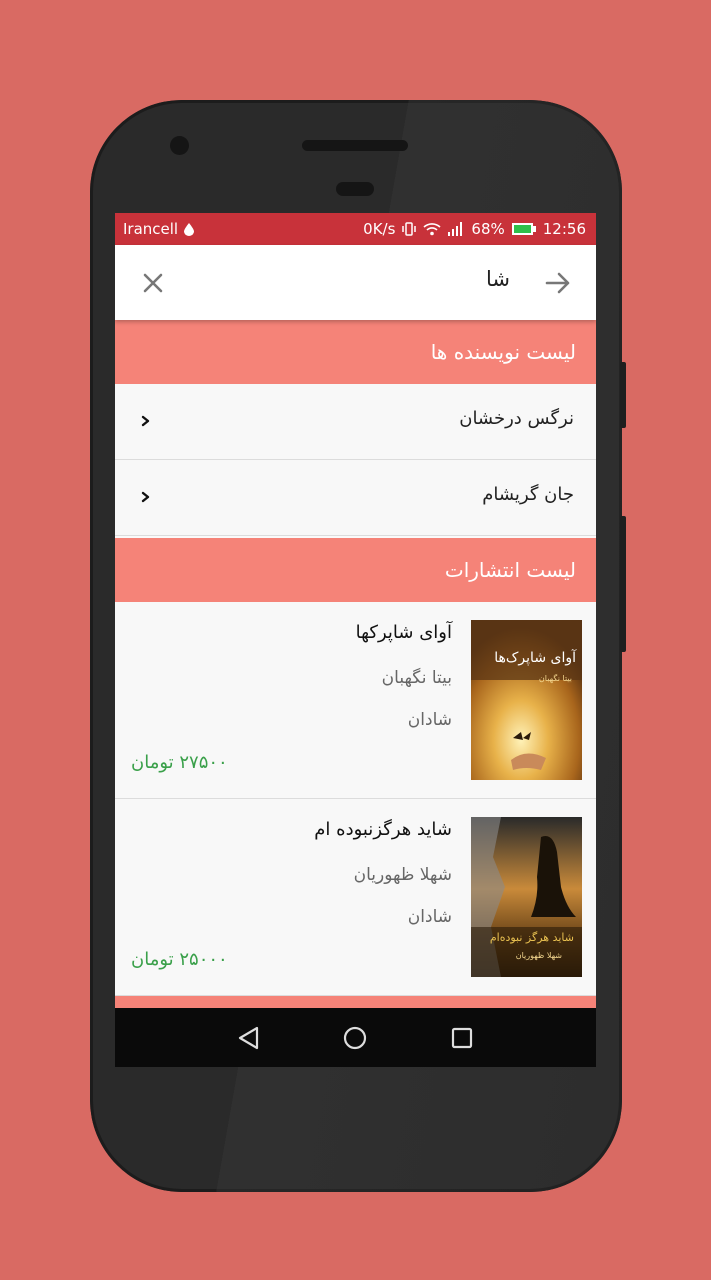 Image resolution: width=711 pixels, height=1280 pixels. I want to click on navigation-bar, so click(355, 1037).